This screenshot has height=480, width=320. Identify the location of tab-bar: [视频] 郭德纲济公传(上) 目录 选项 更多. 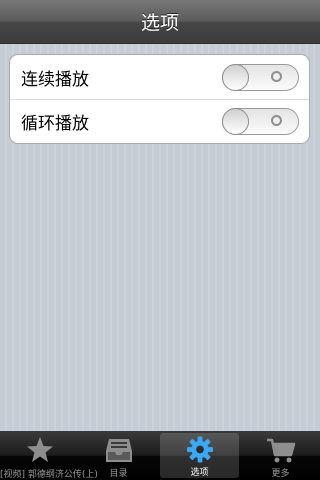
(160, 455).